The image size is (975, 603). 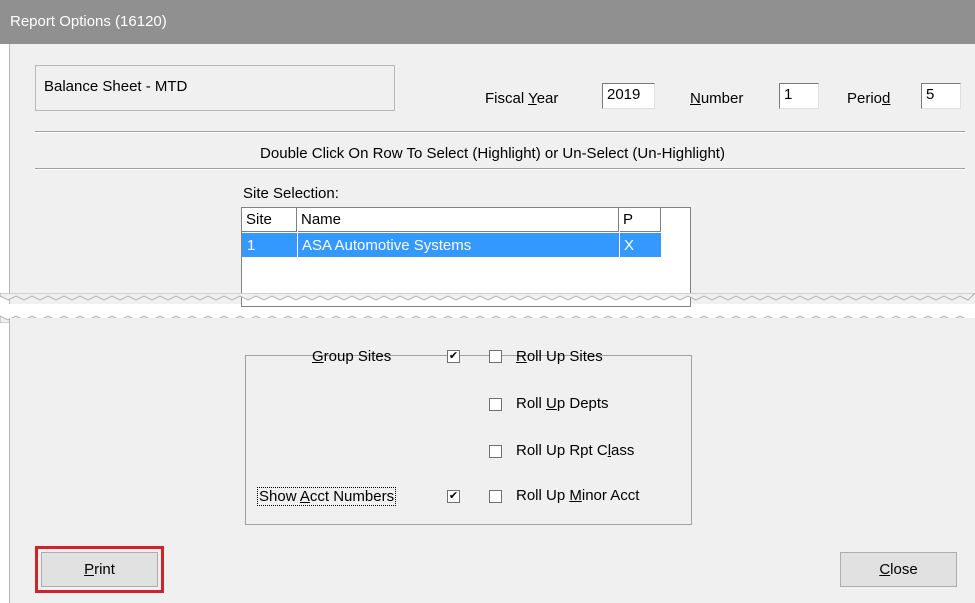 I want to click on roll-up-sites-label: Roll Up Sites, so click(x=559, y=356).